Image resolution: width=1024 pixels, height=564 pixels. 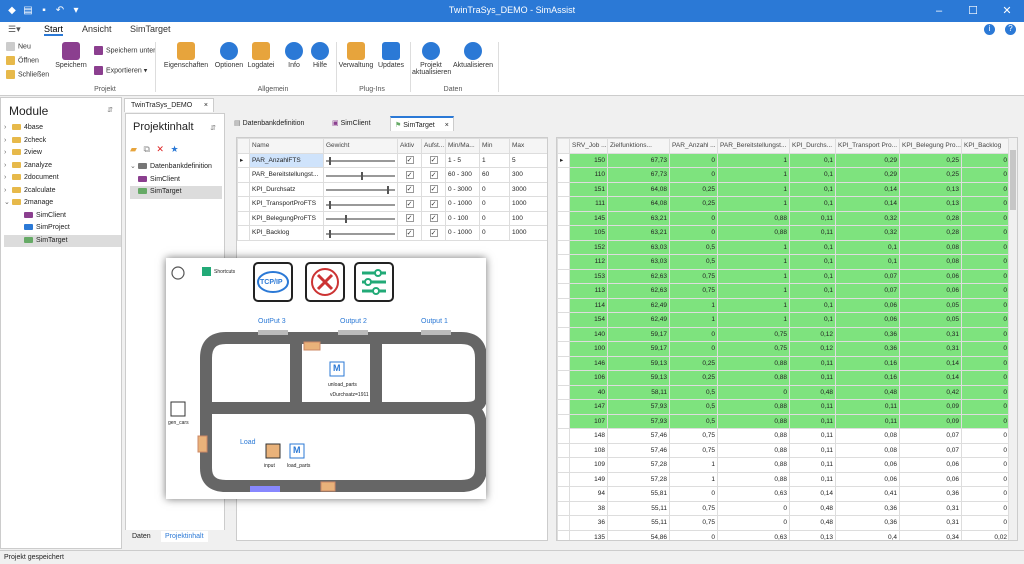 What do you see at coordinates (356, 55) in the screenshot?
I see `management-button: Verwaltung` at bounding box center [356, 55].